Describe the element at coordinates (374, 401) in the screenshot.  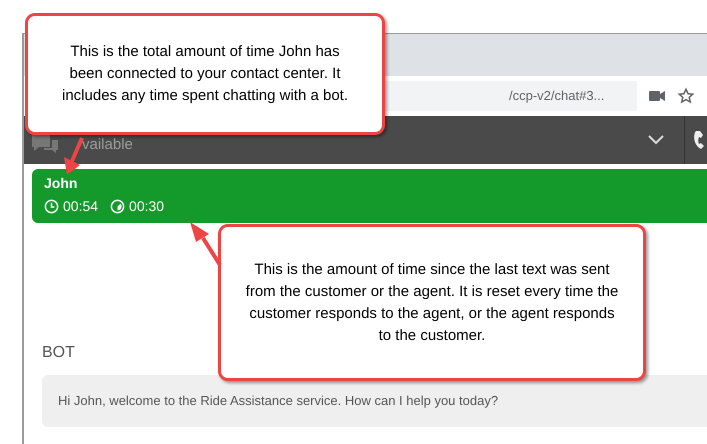
I see `message-bubble: Hi John, welcome to the Ride Assistance service. How can I help you today?` at that location.